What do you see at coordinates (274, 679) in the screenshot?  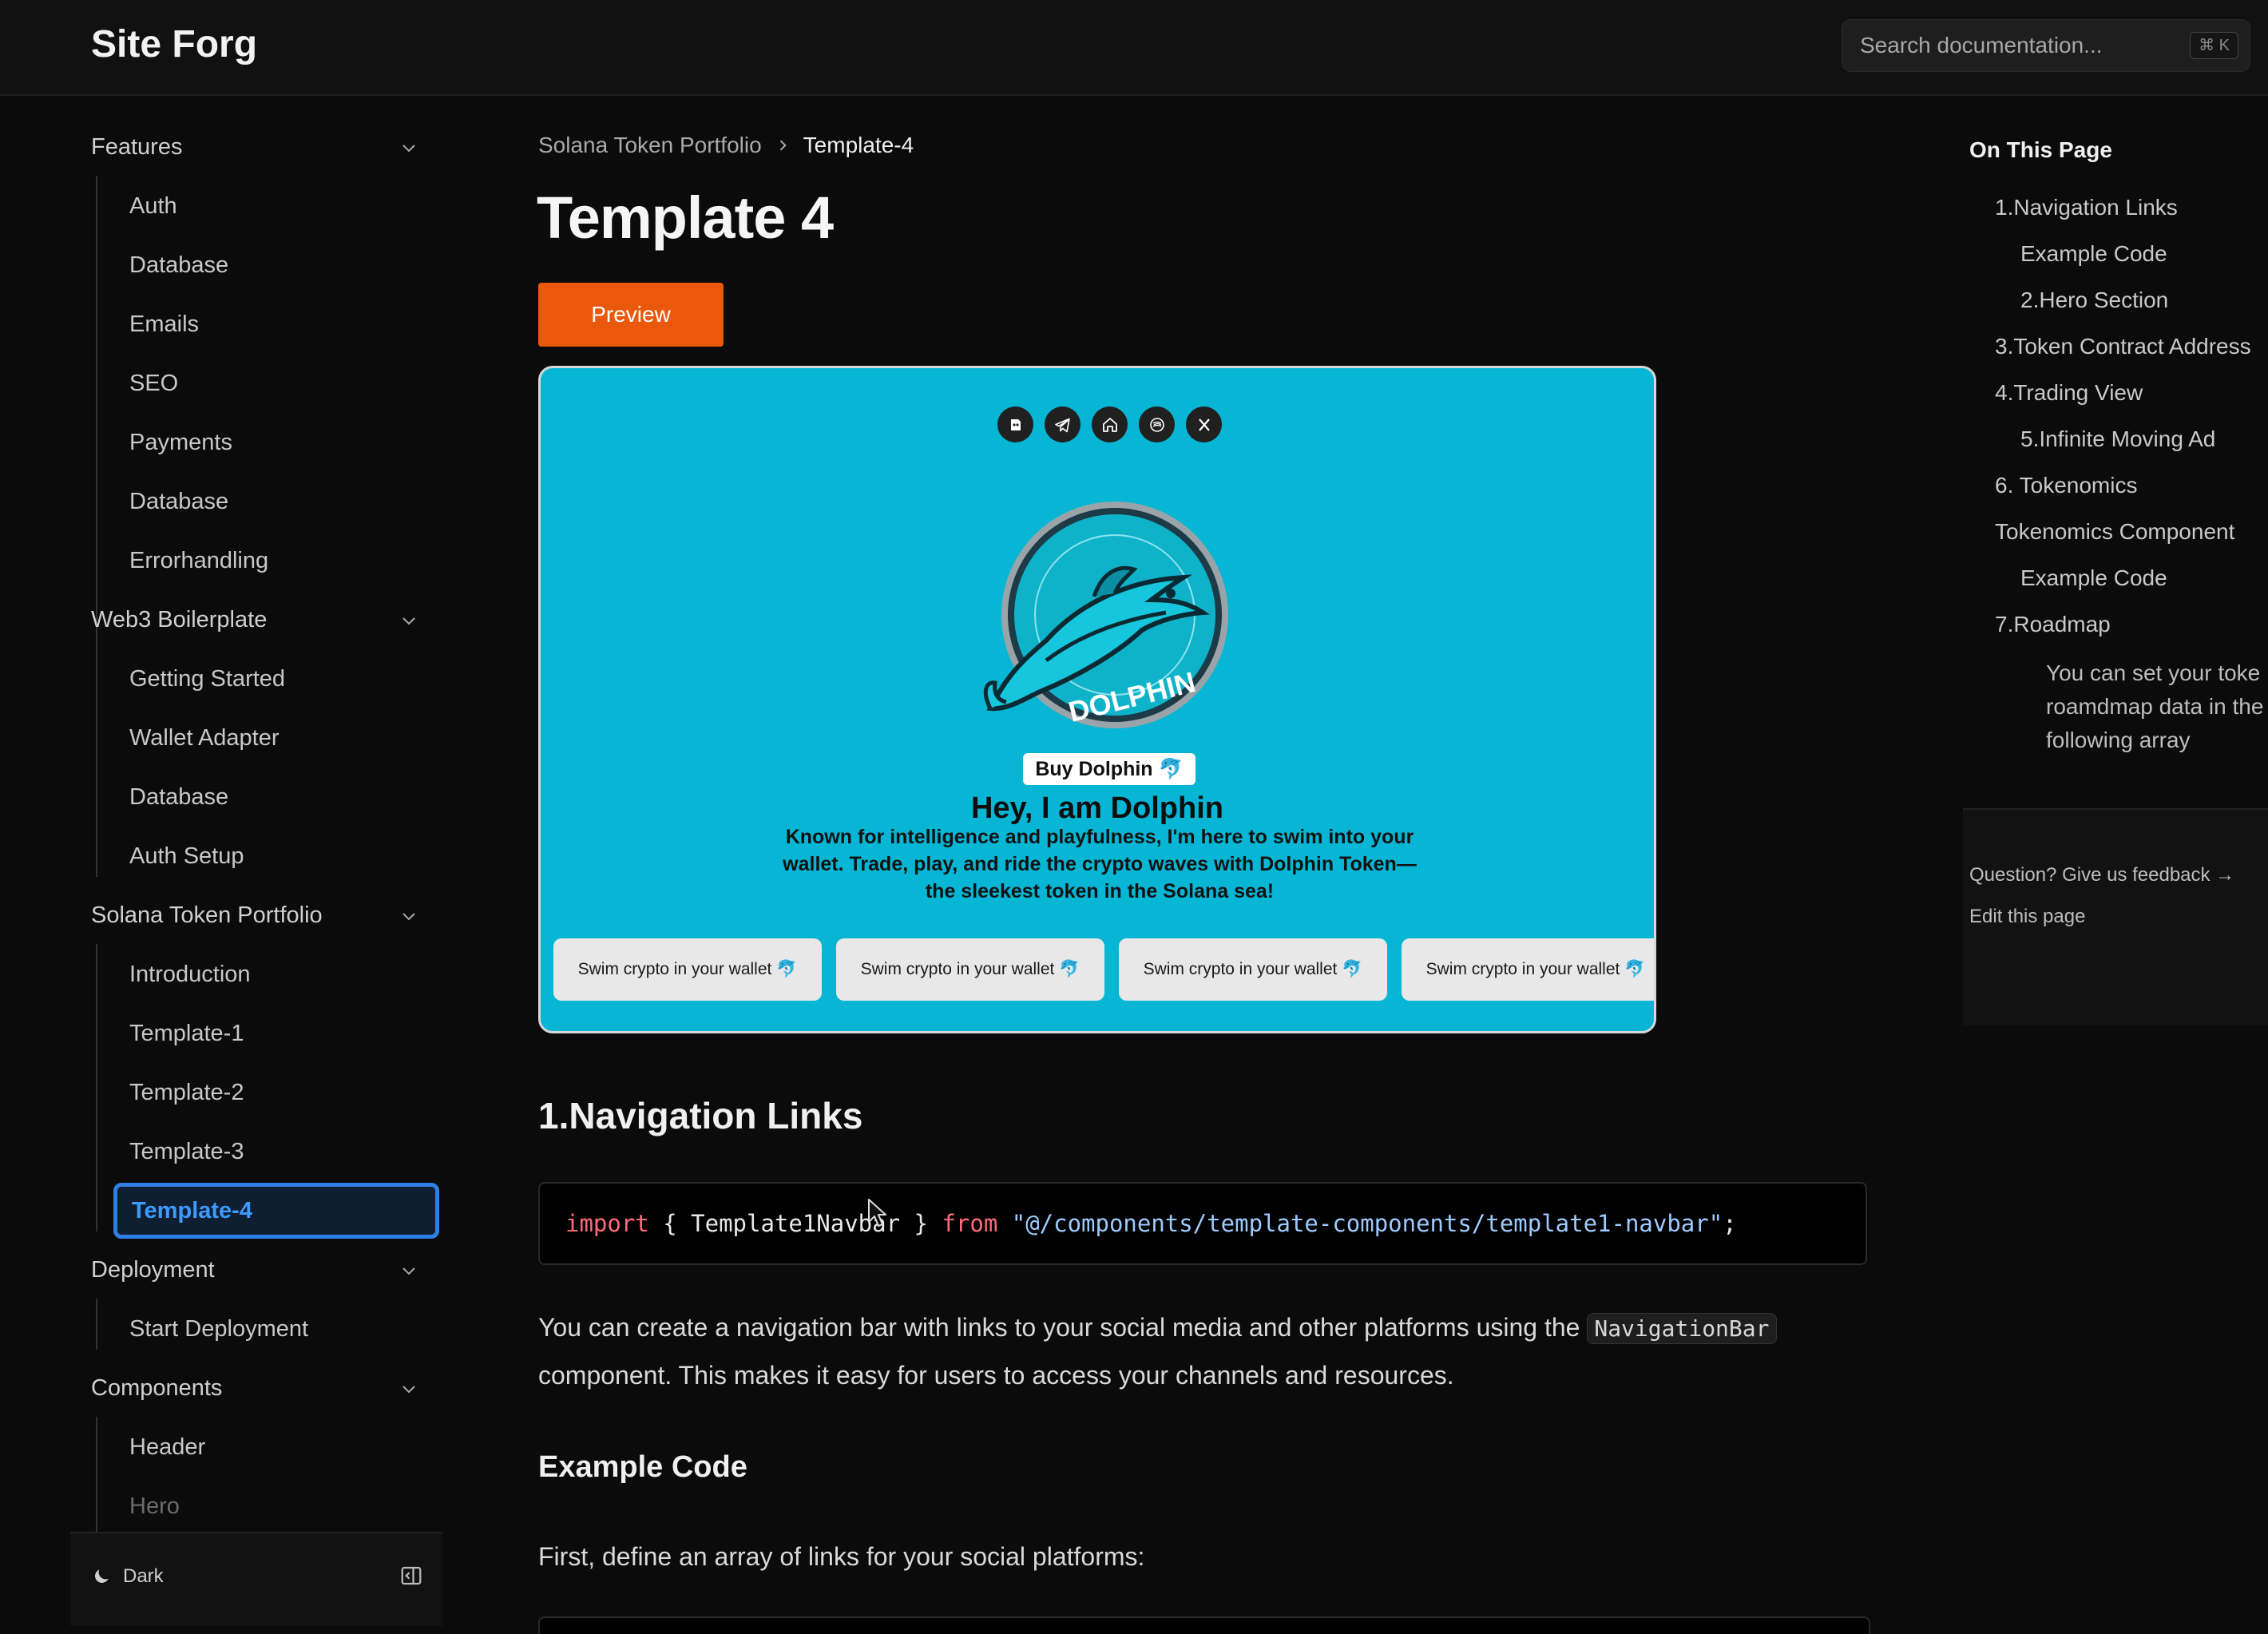 I see `sidebar-item-getting-started: Getting Started` at bounding box center [274, 679].